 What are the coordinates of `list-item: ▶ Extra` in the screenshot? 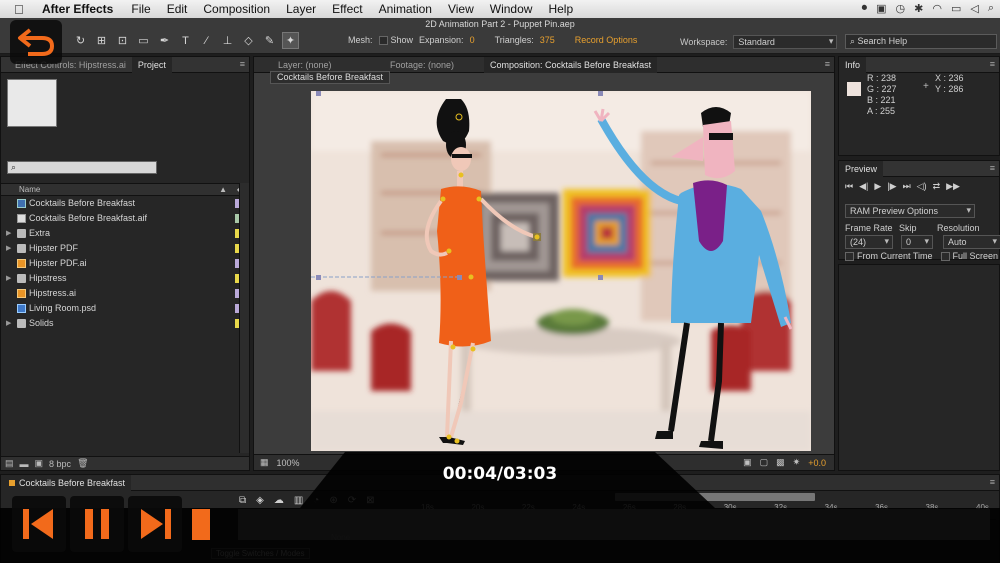 It's located at (125, 233).